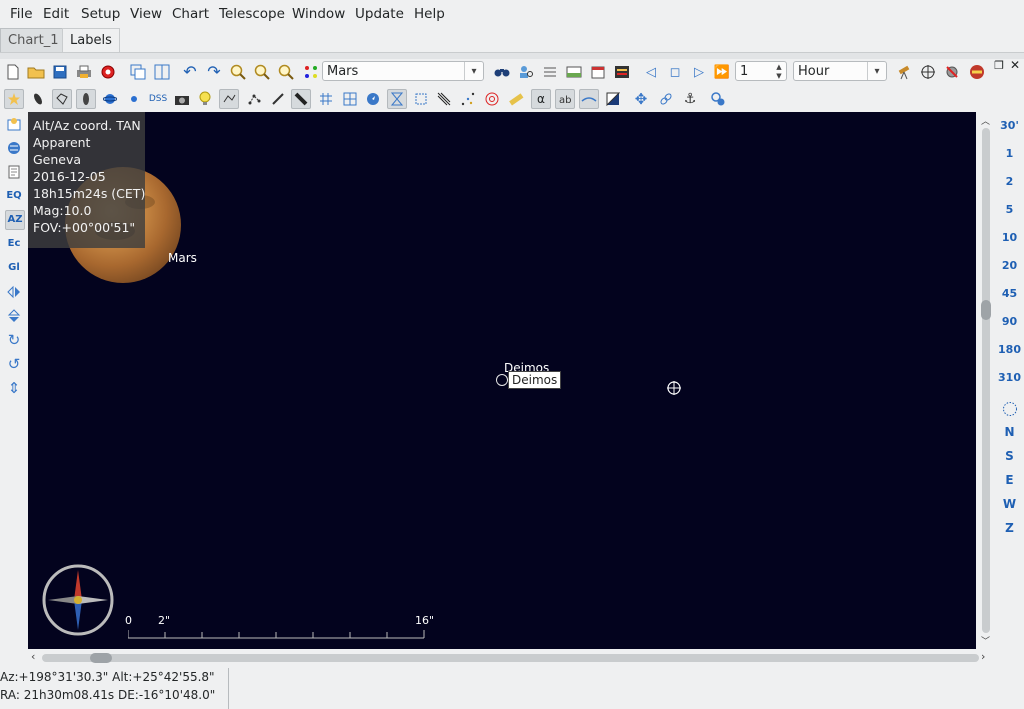  Describe the element at coordinates (985, 640) in the screenshot. I see `scroll-down-icon: ﹀` at that location.